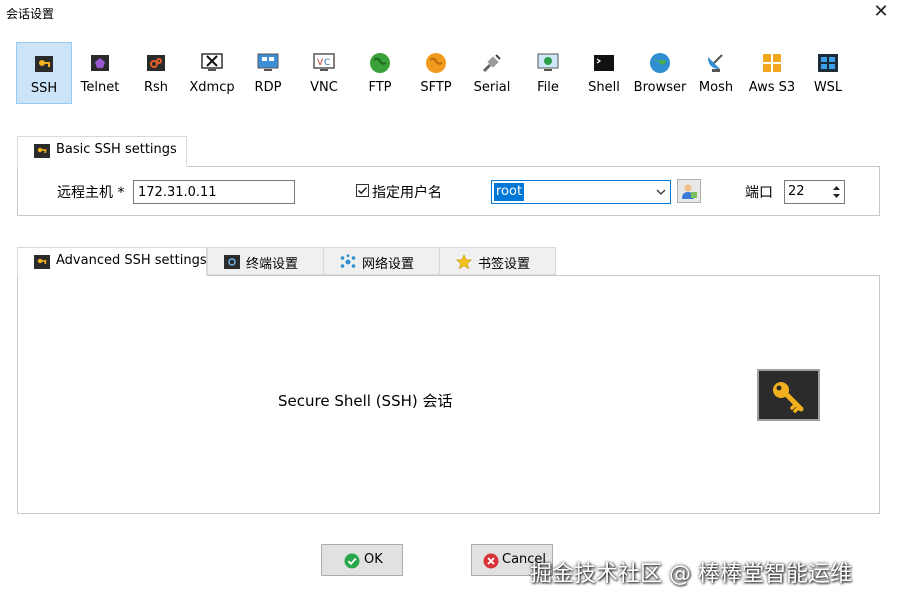 This screenshot has height=604, width=898. Describe the element at coordinates (320, 63) in the screenshot. I see `svg-text: V` at that location.